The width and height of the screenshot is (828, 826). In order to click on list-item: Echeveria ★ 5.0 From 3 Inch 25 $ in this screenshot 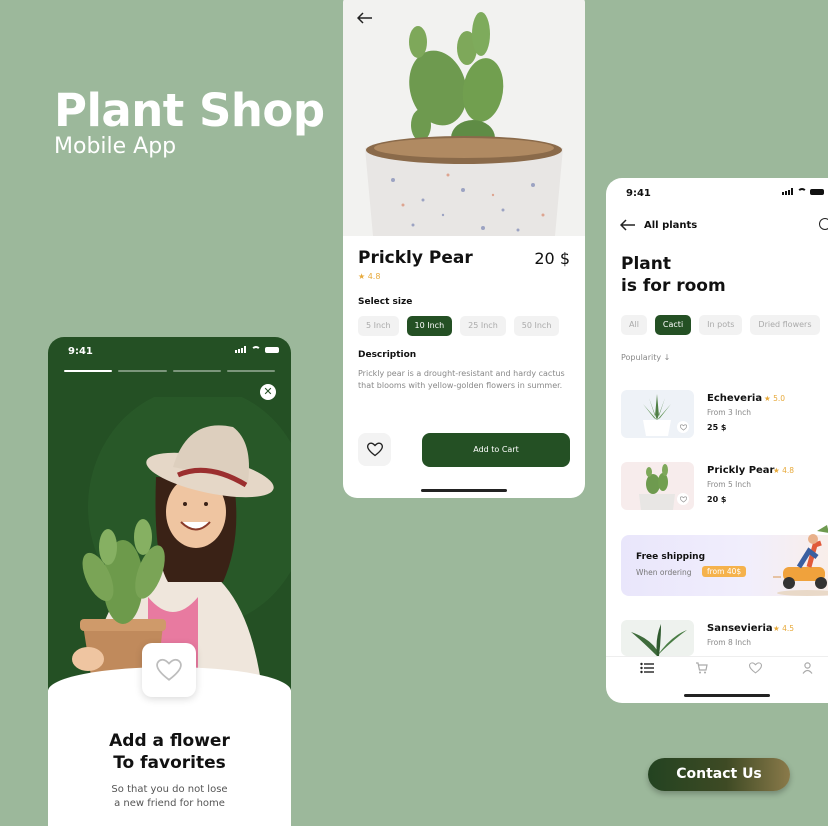, I will do `click(724, 414)`.